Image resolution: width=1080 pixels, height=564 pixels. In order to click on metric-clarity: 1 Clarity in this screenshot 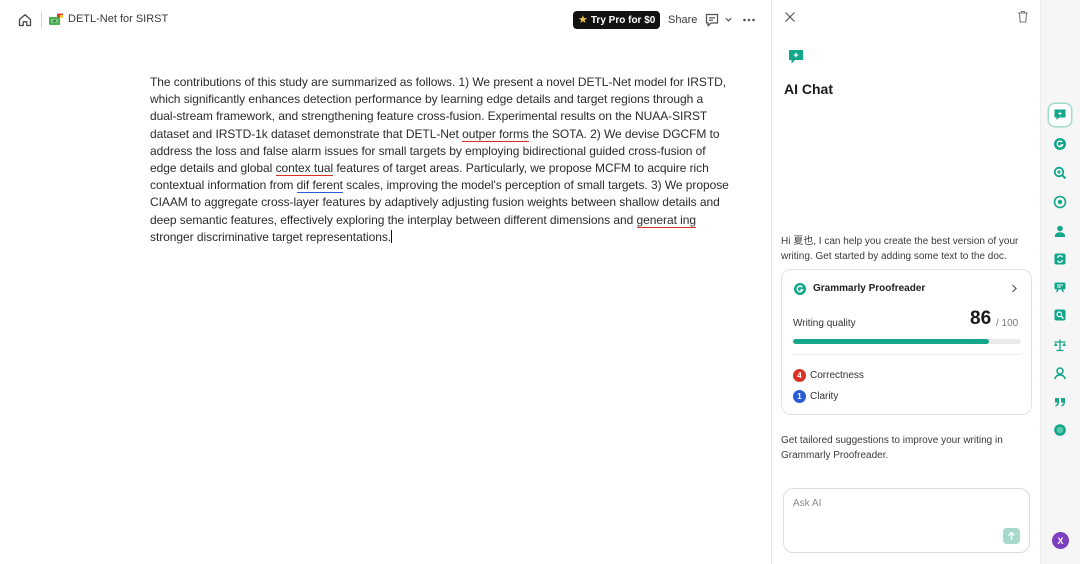, I will do `click(815, 396)`.